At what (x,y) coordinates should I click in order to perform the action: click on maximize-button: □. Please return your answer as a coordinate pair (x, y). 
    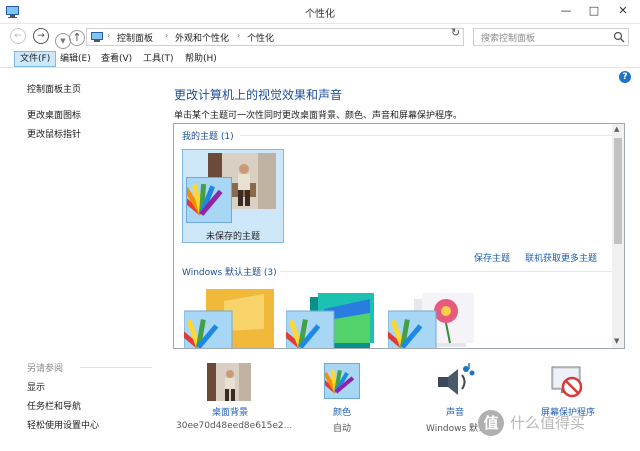
    Looking at the image, I should click on (594, 11).